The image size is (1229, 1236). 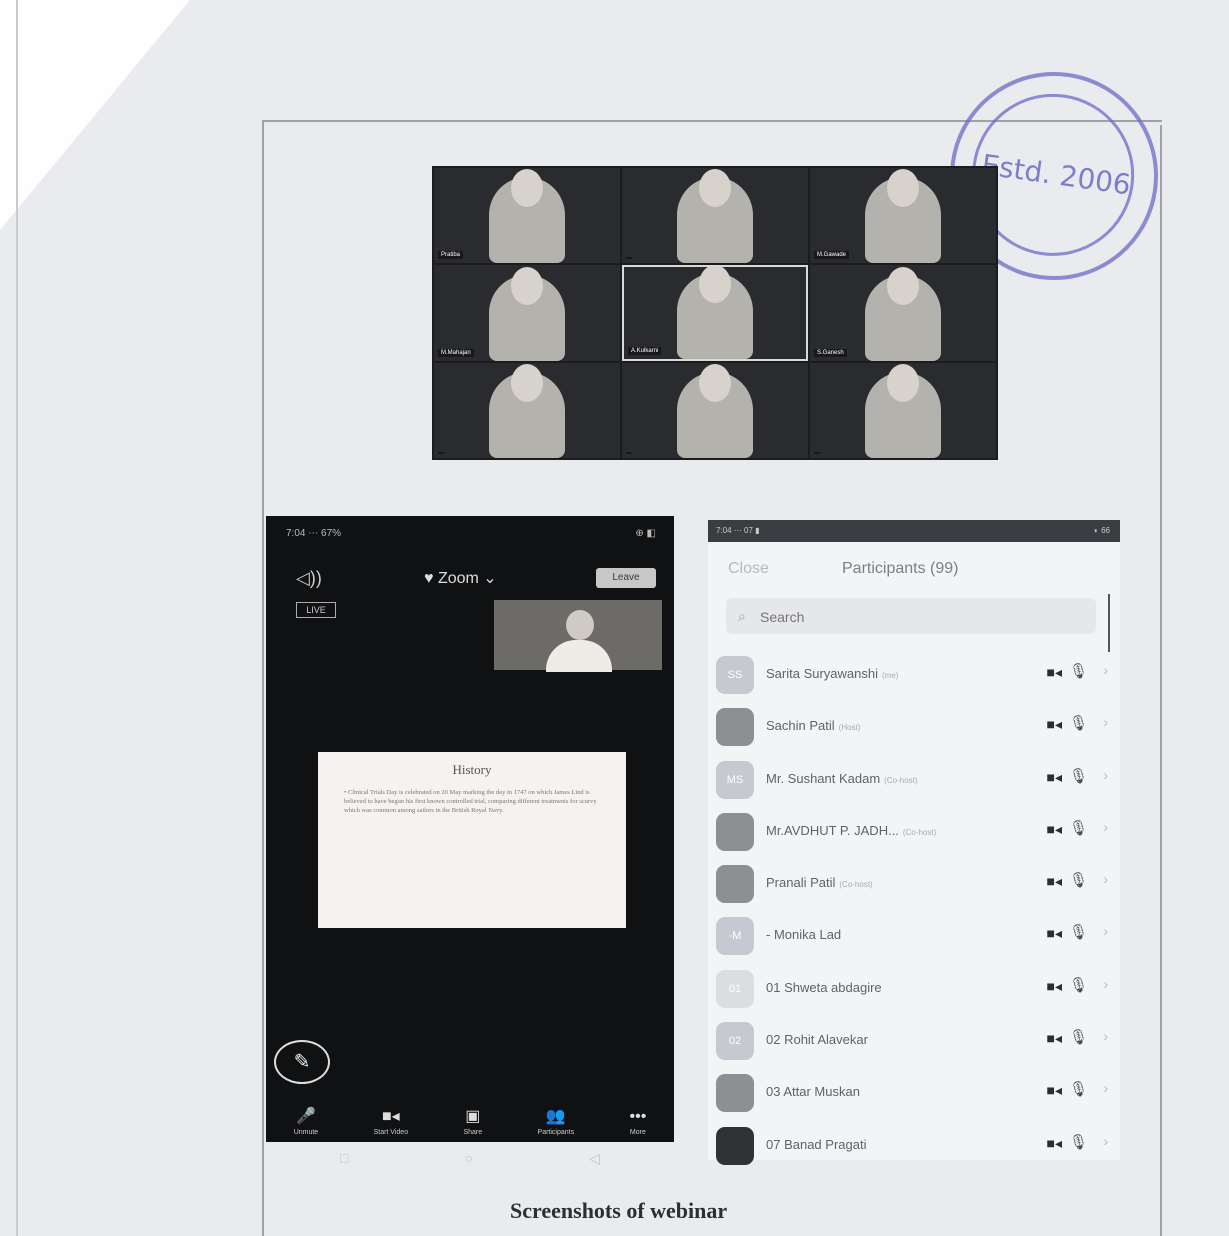 I want to click on toolbar-label: Start Video, so click(x=391, y=1132).